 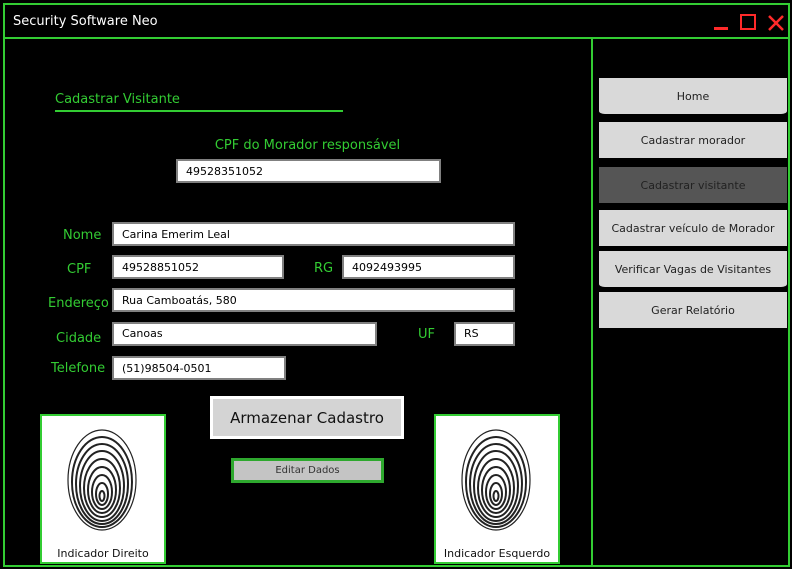 I want to click on right-index-fingerprint-card: Indicador Direito, so click(x=103, y=489).